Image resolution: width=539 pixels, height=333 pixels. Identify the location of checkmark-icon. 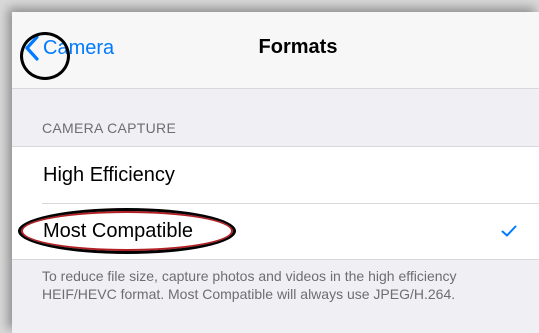
(509, 231).